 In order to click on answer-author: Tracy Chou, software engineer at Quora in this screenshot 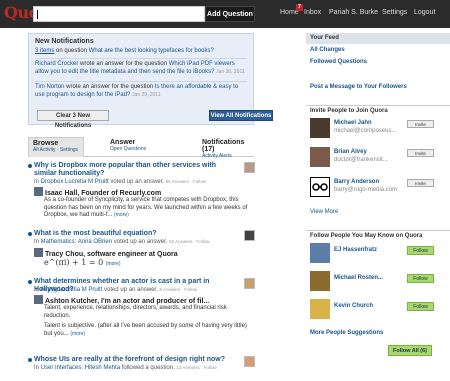, I will do `click(106, 253)`.